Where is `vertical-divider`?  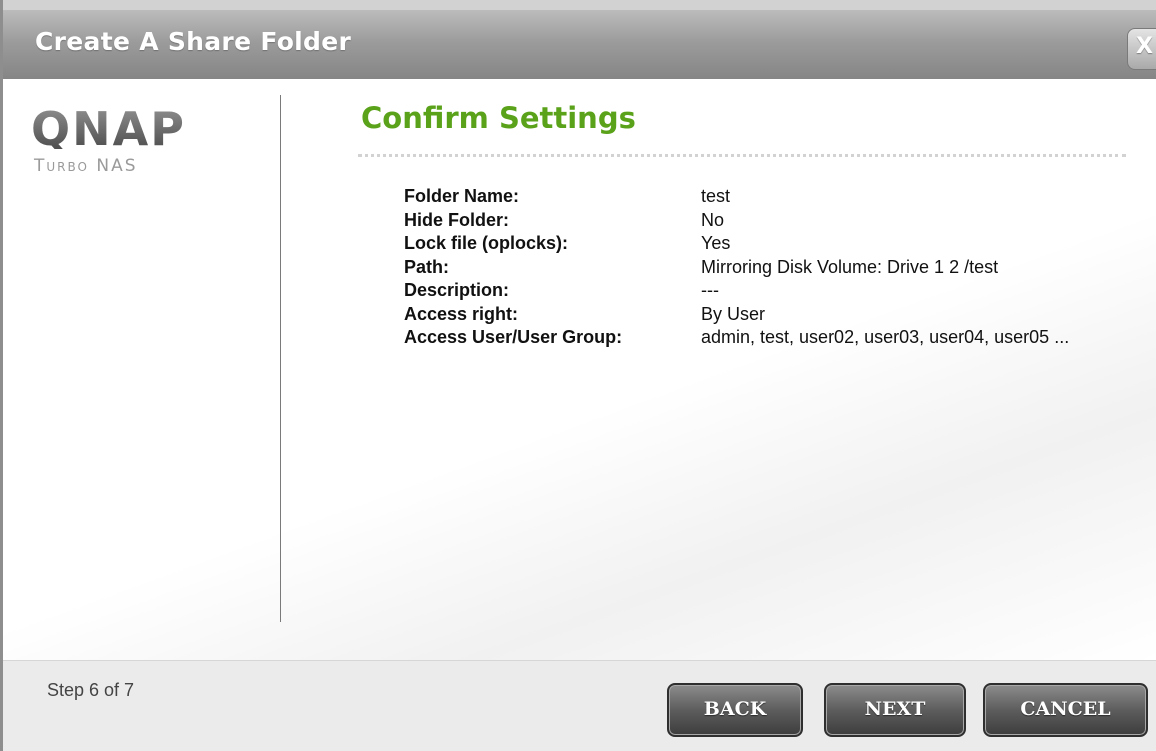
vertical-divider is located at coordinates (280, 358).